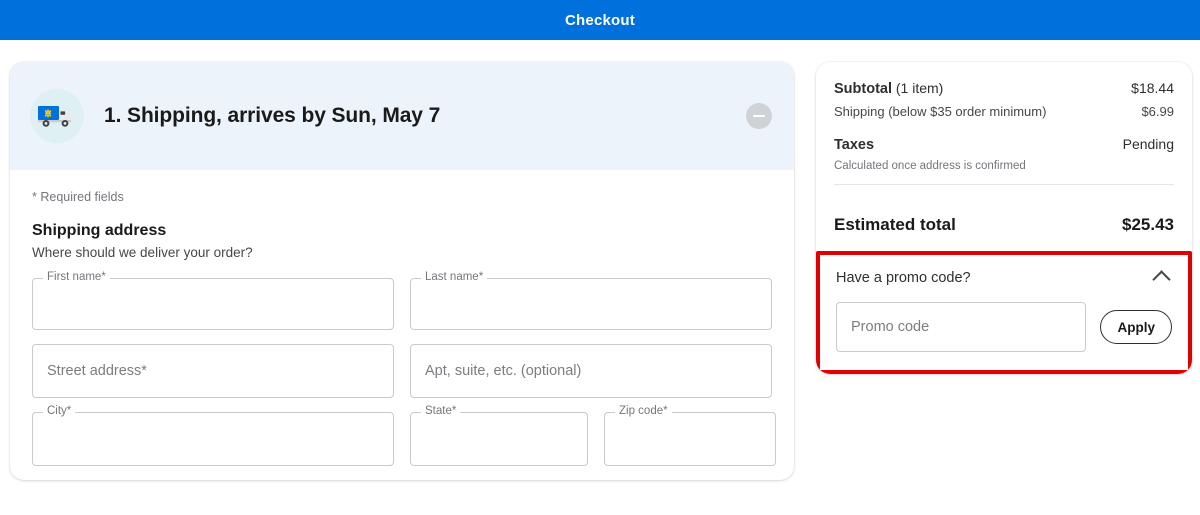 Image resolution: width=1200 pixels, height=515 pixels. Describe the element at coordinates (863, 89) in the screenshot. I see `subtotal-label-strong: Subtotal` at that location.